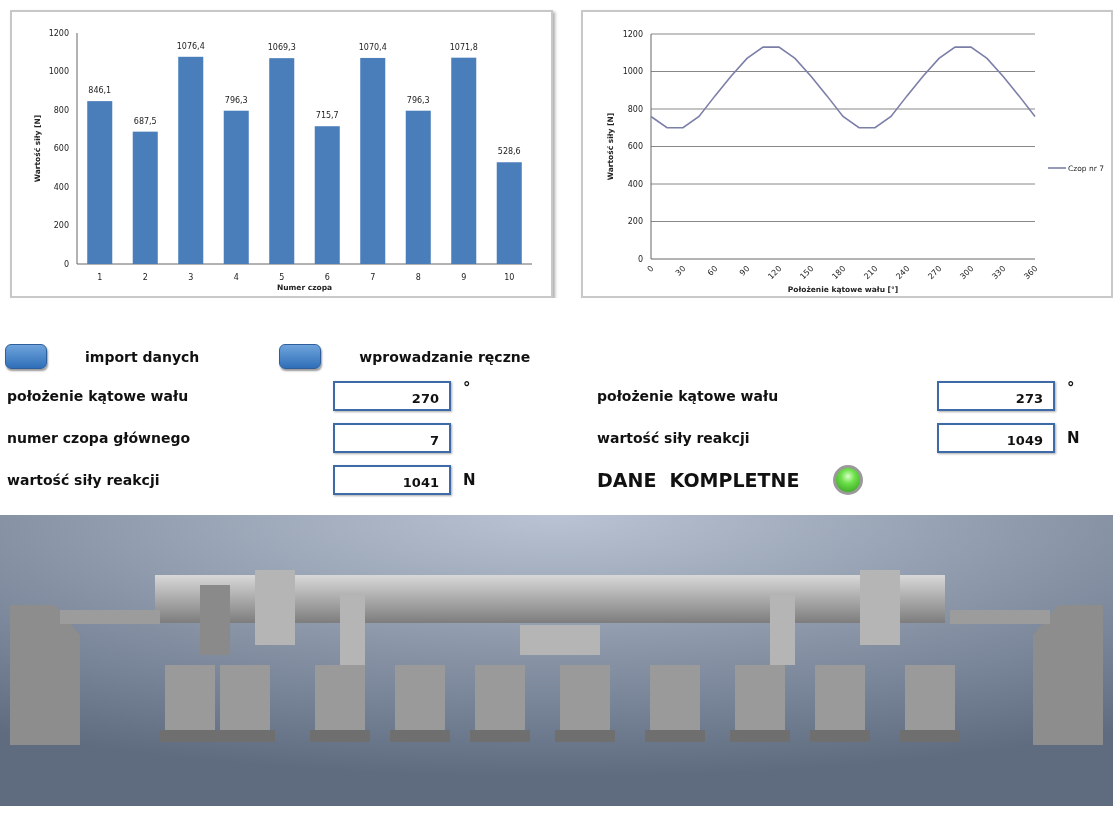  What do you see at coordinates (712, 271) in the screenshot?
I see `tick-label: 60` at bounding box center [712, 271].